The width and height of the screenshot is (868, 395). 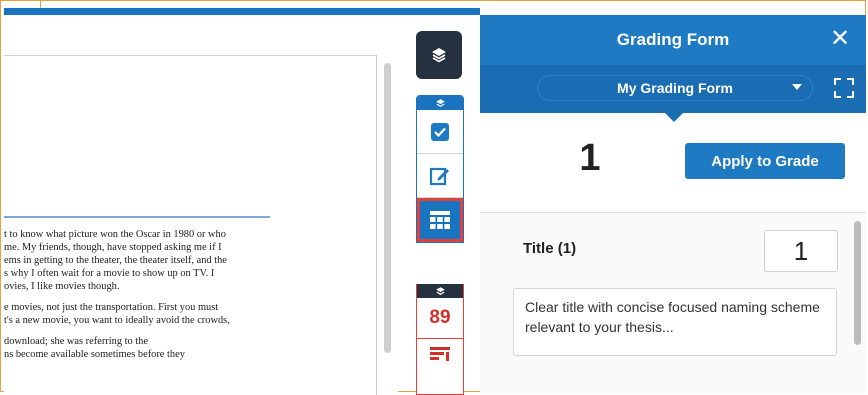 I want to click on panel-header: Grading Form ✕, so click(x=673, y=40).